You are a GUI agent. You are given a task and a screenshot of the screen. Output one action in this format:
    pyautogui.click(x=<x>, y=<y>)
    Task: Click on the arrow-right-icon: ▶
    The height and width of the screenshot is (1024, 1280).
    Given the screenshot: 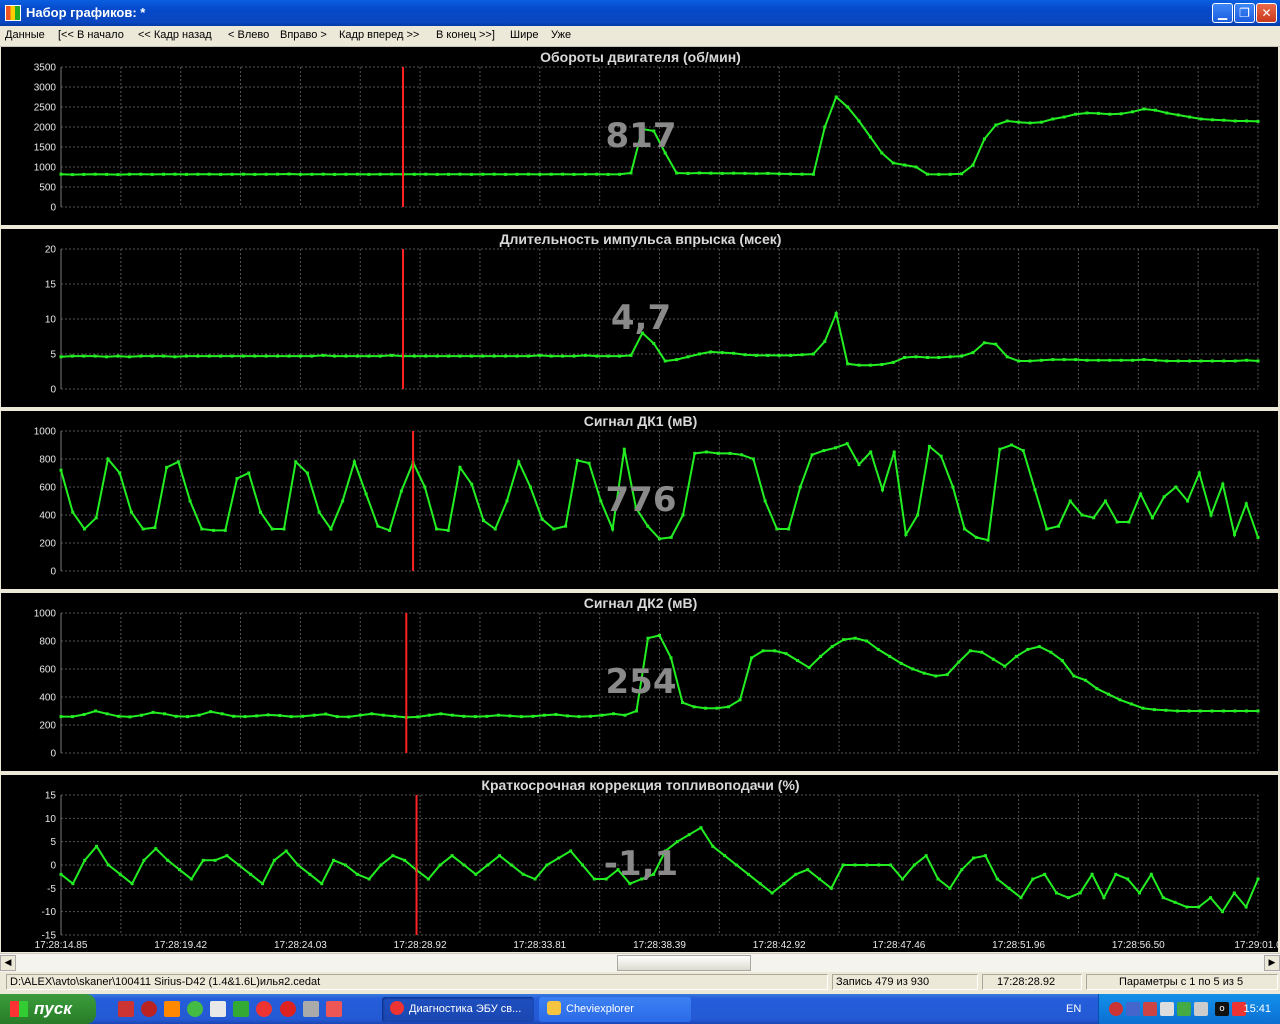 What is the action you would take?
    pyautogui.click(x=1272, y=963)
    